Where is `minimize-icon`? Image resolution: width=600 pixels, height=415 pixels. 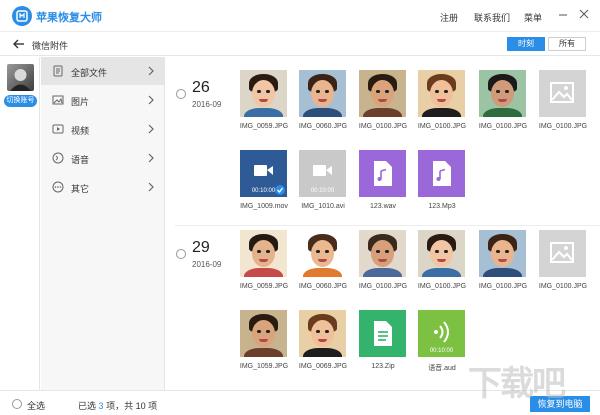
minimize-icon is located at coordinates (563, 14).